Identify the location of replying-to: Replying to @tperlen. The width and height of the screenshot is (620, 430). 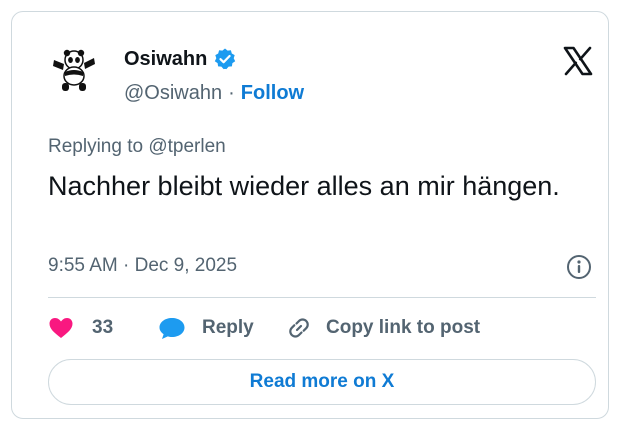
(137, 147).